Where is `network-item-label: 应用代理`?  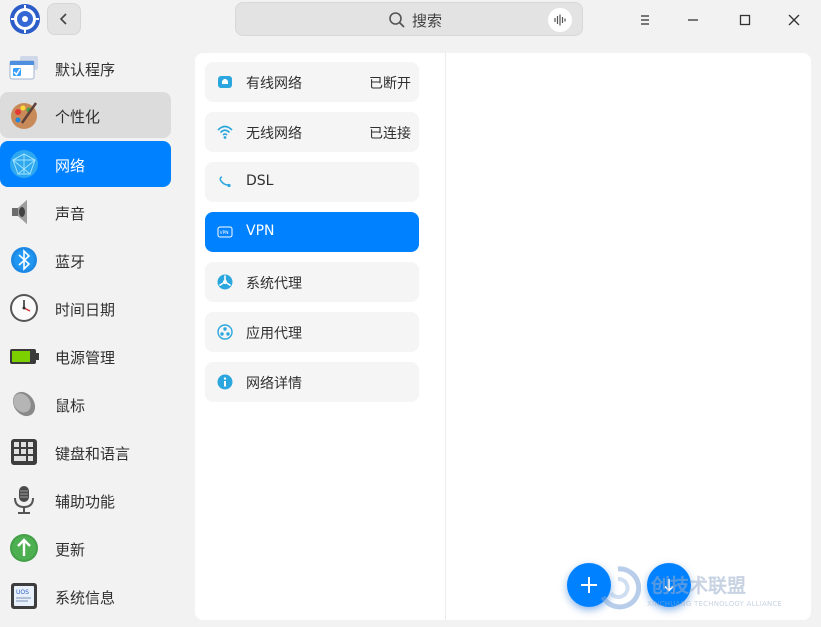
network-item-label: 应用代理 is located at coordinates (274, 334).